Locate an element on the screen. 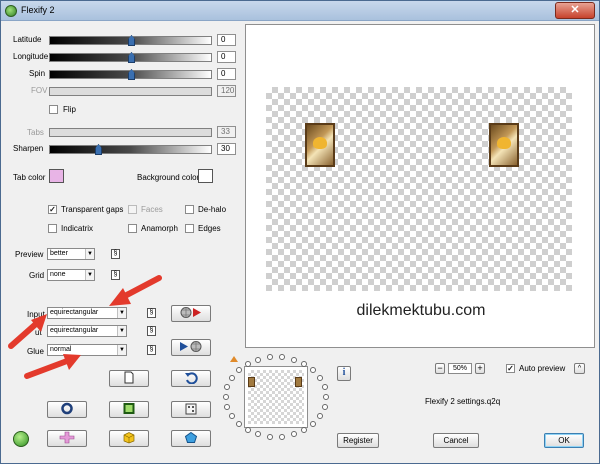  play-reverse-button is located at coordinates (191, 347).